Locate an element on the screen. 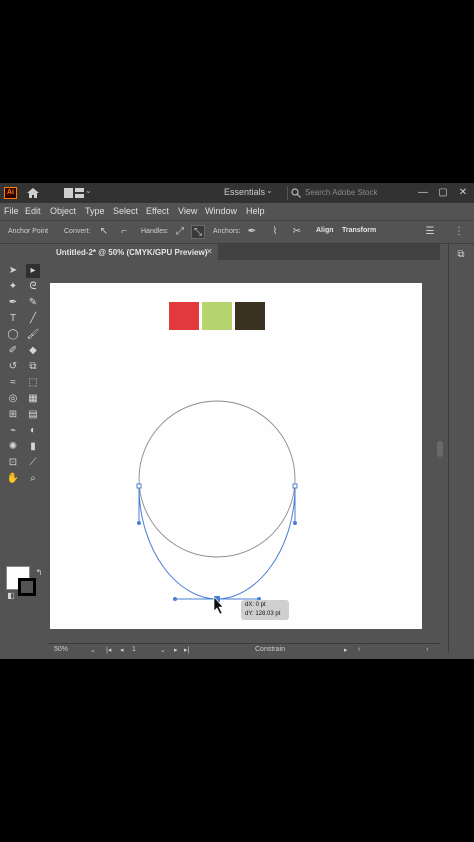  shape-builder-tool-icon: ◎ is located at coordinates (13, 399).